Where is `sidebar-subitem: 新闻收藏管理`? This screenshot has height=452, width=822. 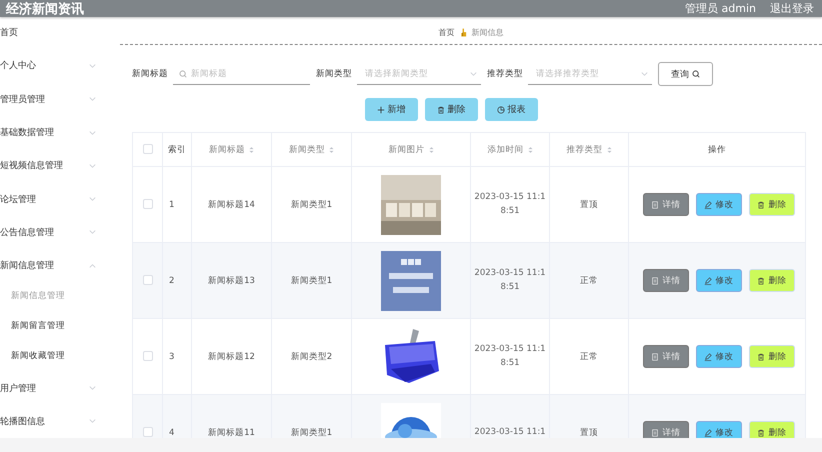
sidebar-subitem: 新闻收藏管理 is located at coordinates (32, 355).